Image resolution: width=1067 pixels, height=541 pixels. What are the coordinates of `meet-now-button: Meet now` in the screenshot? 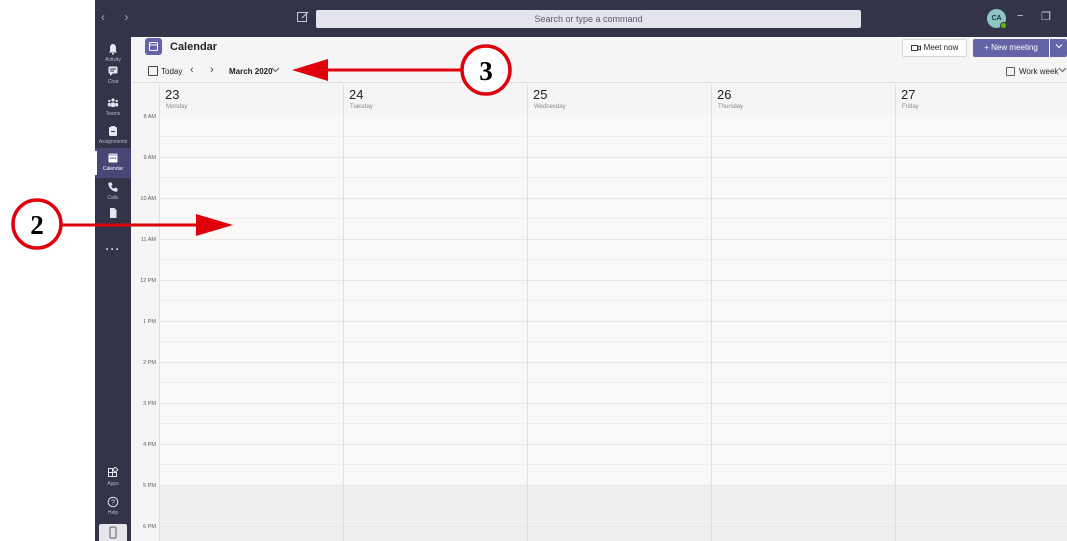 It's located at (934, 48).